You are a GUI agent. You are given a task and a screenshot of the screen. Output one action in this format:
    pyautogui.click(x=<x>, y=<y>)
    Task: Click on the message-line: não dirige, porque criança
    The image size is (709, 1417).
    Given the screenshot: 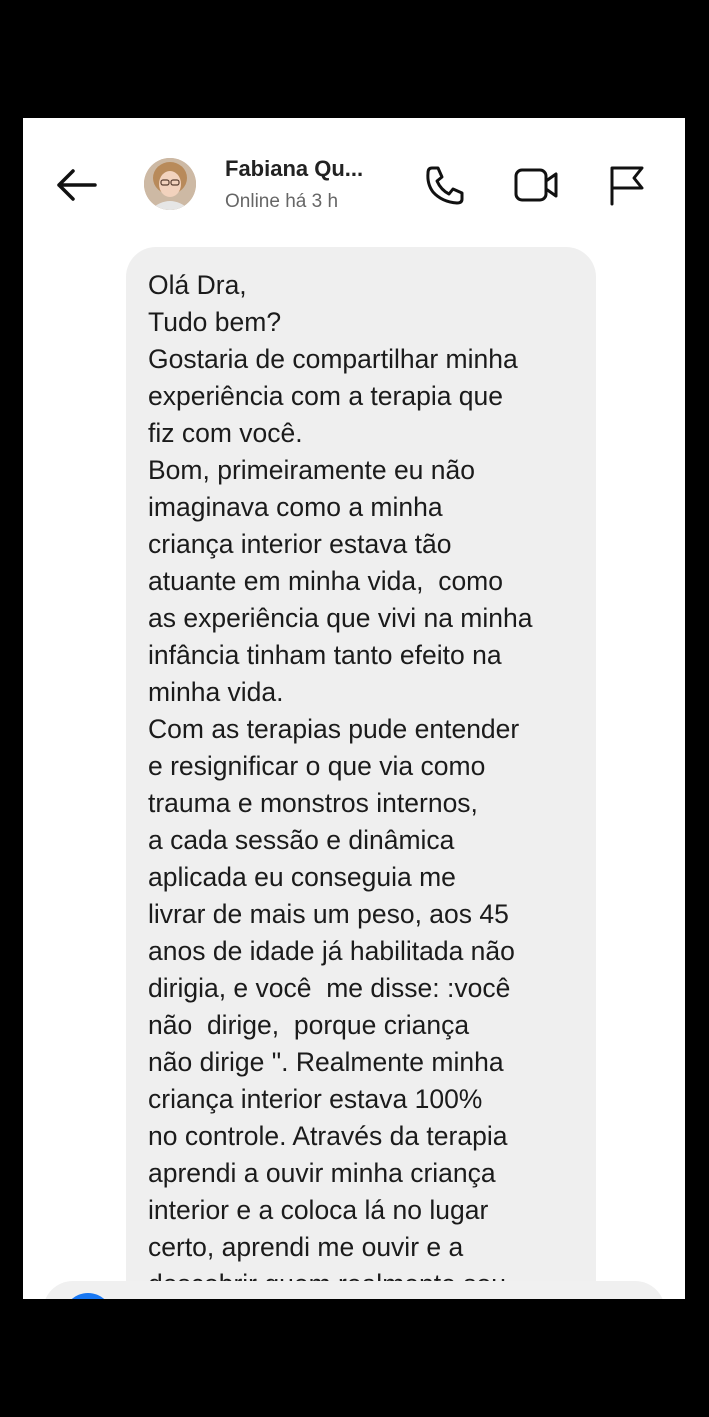 What is the action you would take?
    pyautogui.click(x=309, y=1025)
    